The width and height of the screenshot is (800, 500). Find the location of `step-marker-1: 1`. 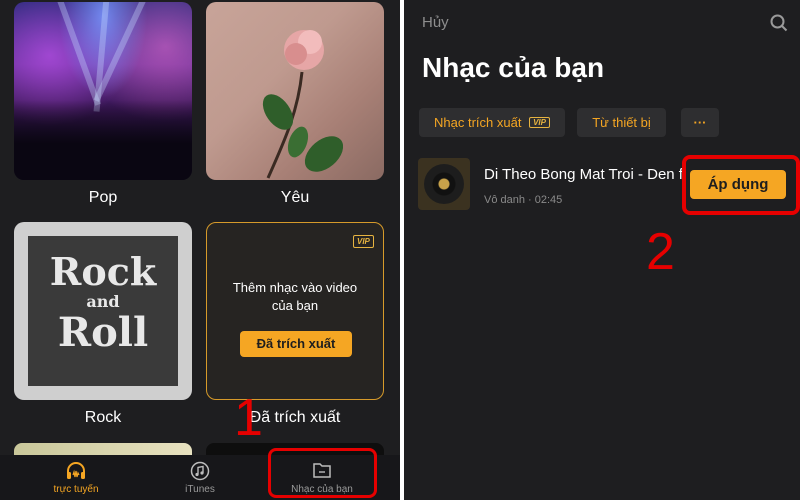

step-marker-1: 1 is located at coordinates (248, 418).